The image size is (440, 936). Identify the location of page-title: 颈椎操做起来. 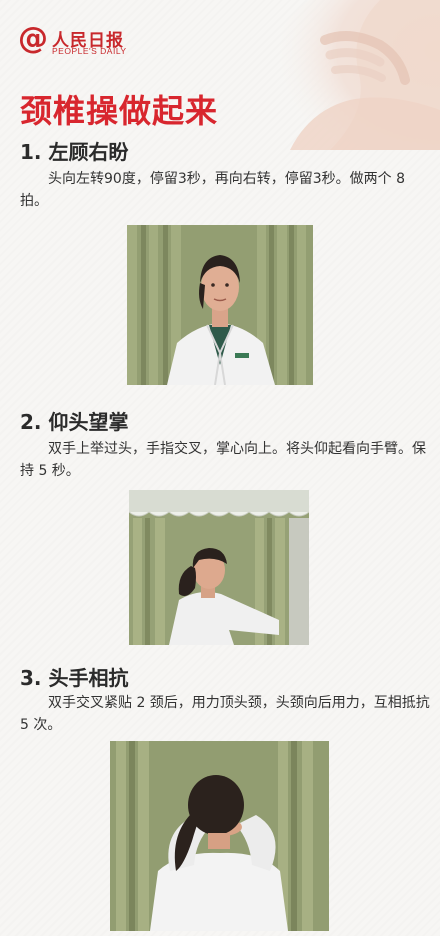
(119, 111).